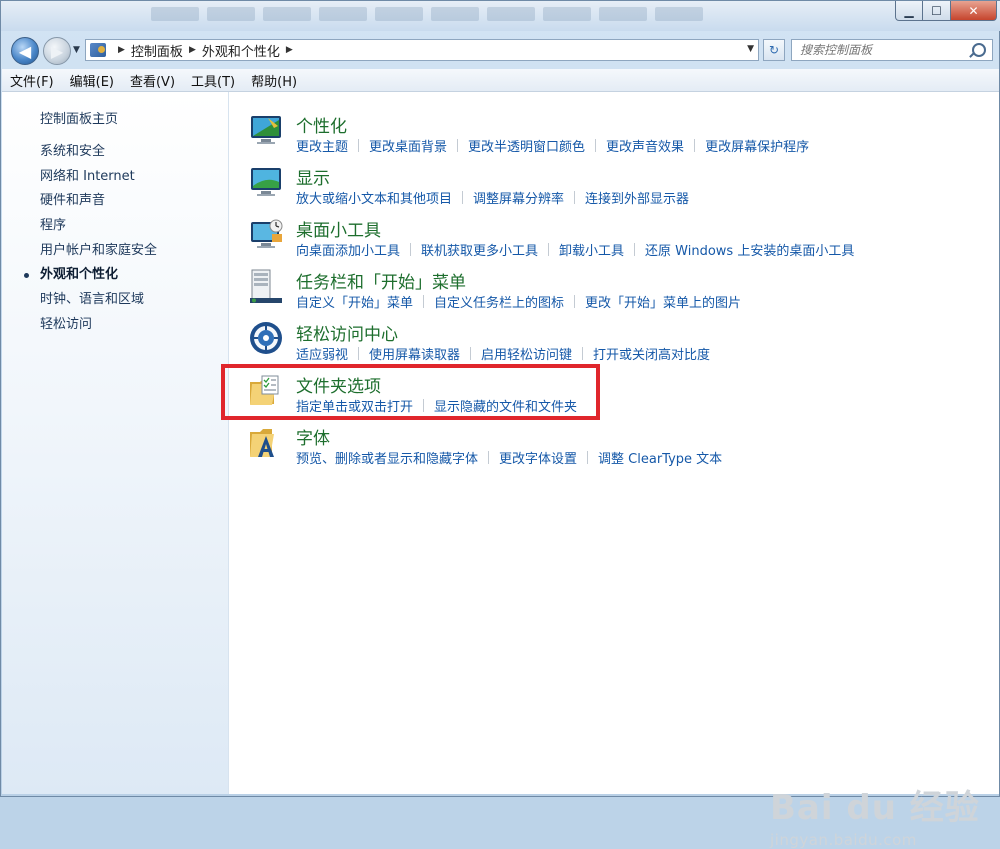 This screenshot has height=849, width=1000. Describe the element at coordinates (266, 338) in the screenshot. I see `ease-of-access-icon` at that location.